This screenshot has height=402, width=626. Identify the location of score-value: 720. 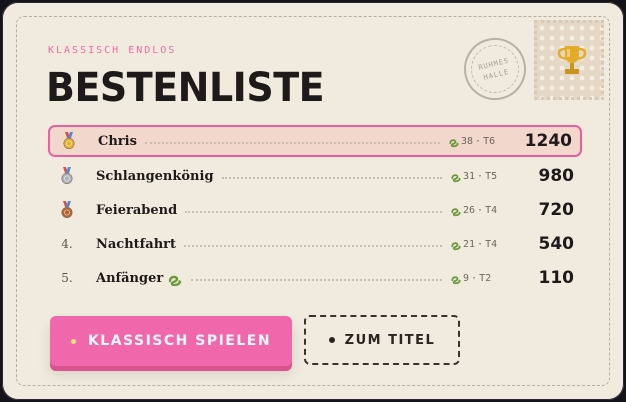
(556, 210).